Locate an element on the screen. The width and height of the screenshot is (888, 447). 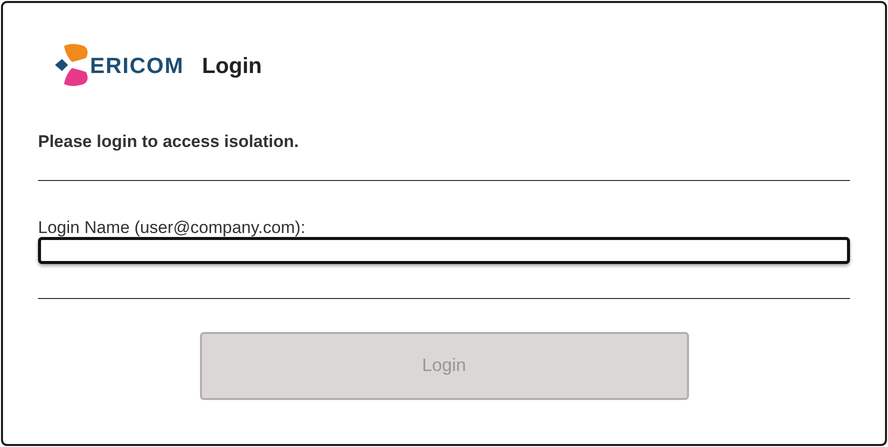
logo-wordmark: ERICOM is located at coordinates (137, 66).